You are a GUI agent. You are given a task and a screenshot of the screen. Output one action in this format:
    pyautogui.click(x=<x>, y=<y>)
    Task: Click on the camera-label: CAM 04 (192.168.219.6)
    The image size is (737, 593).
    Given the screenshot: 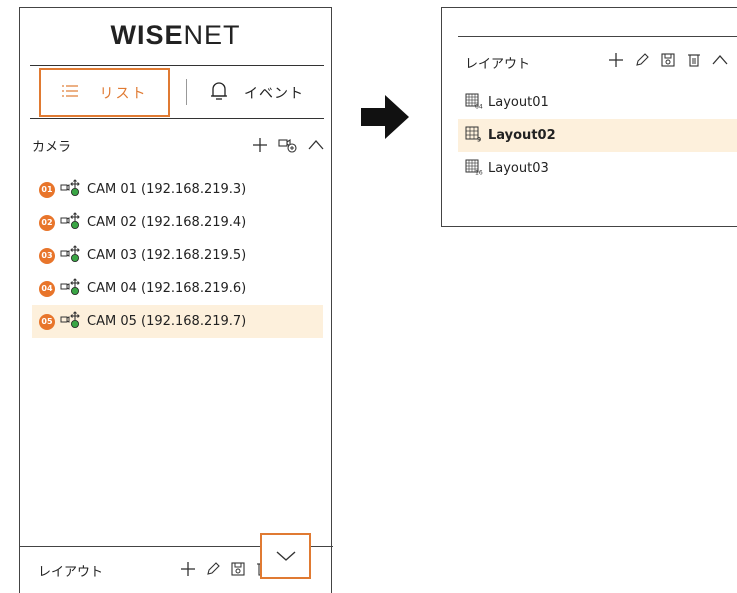 What is the action you would take?
    pyautogui.click(x=167, y=288)
    